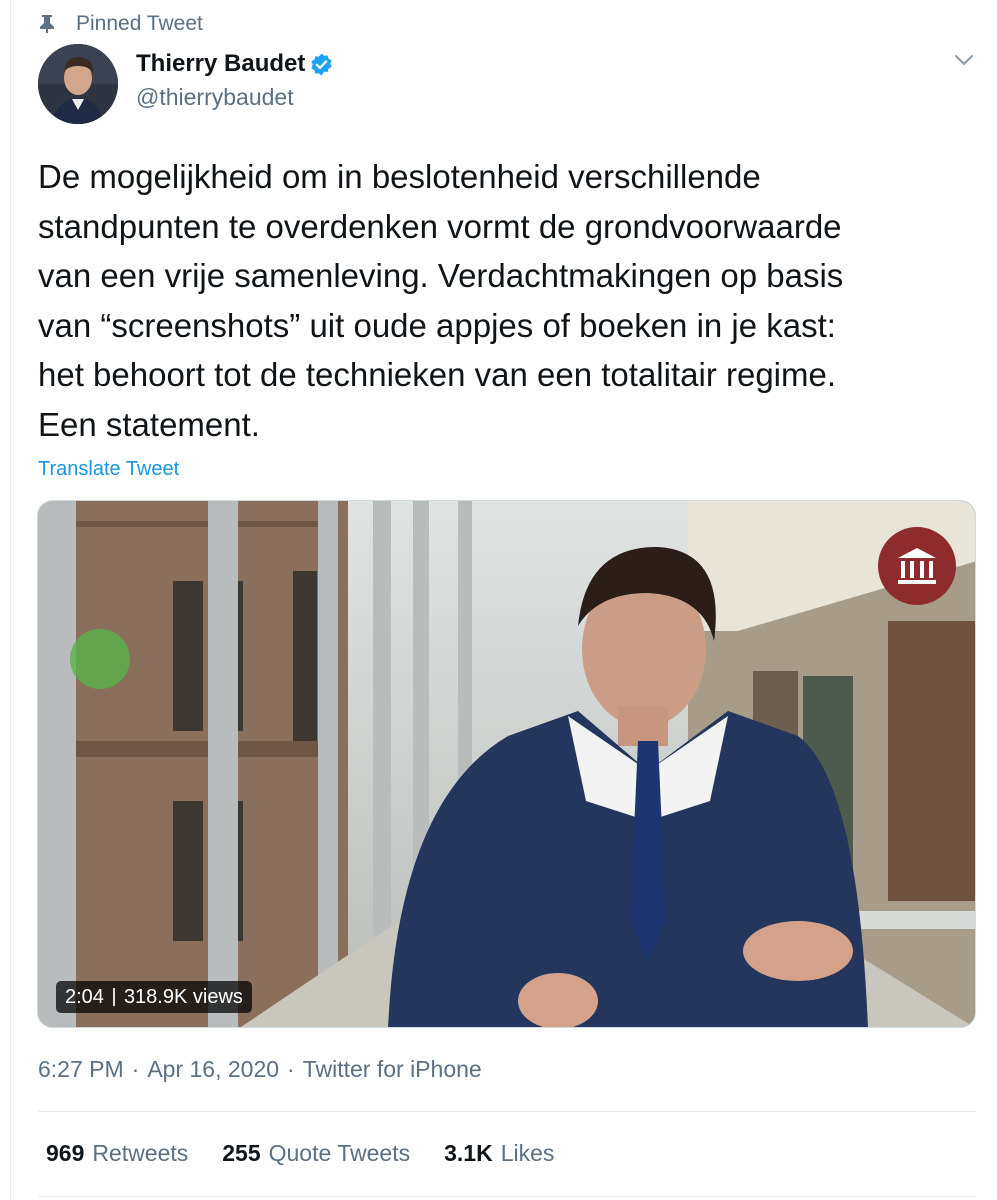 This screenshot has width=997, height=1200. What do you see at coordinates (65, 1153) in the screenshot?
I see `retweets-count: 969` at bounding box center [65, 1153].